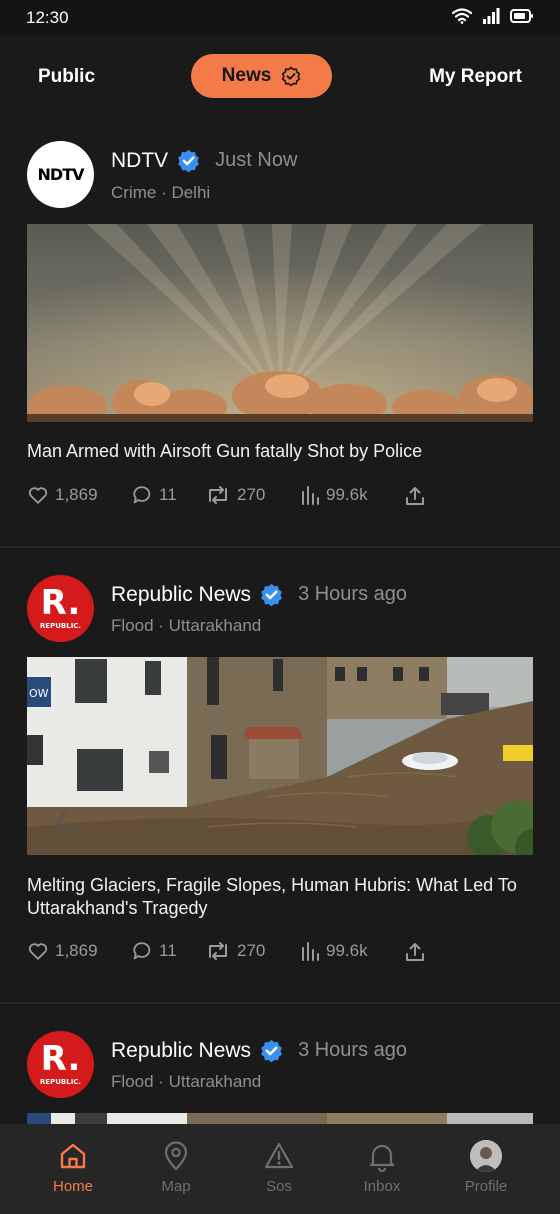  I want to click on source-name: NDTV, so click(139, 161).